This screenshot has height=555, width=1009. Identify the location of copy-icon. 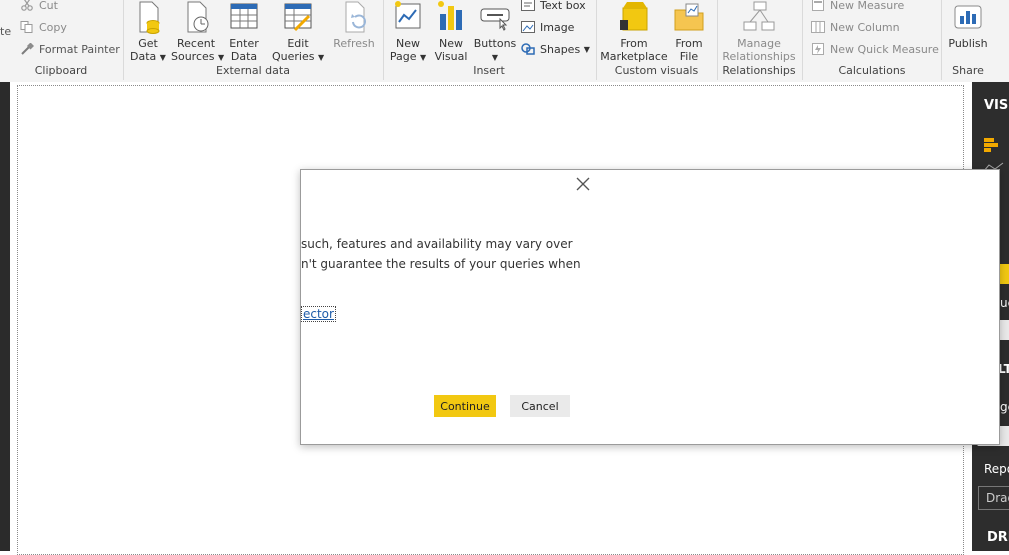
(27, 27).